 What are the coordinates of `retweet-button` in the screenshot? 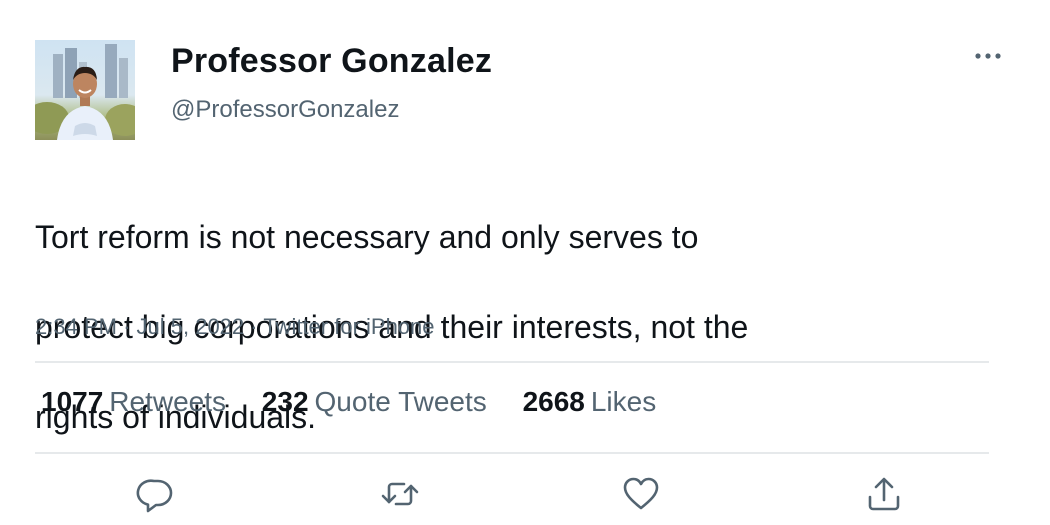 It's located at (400, 494).